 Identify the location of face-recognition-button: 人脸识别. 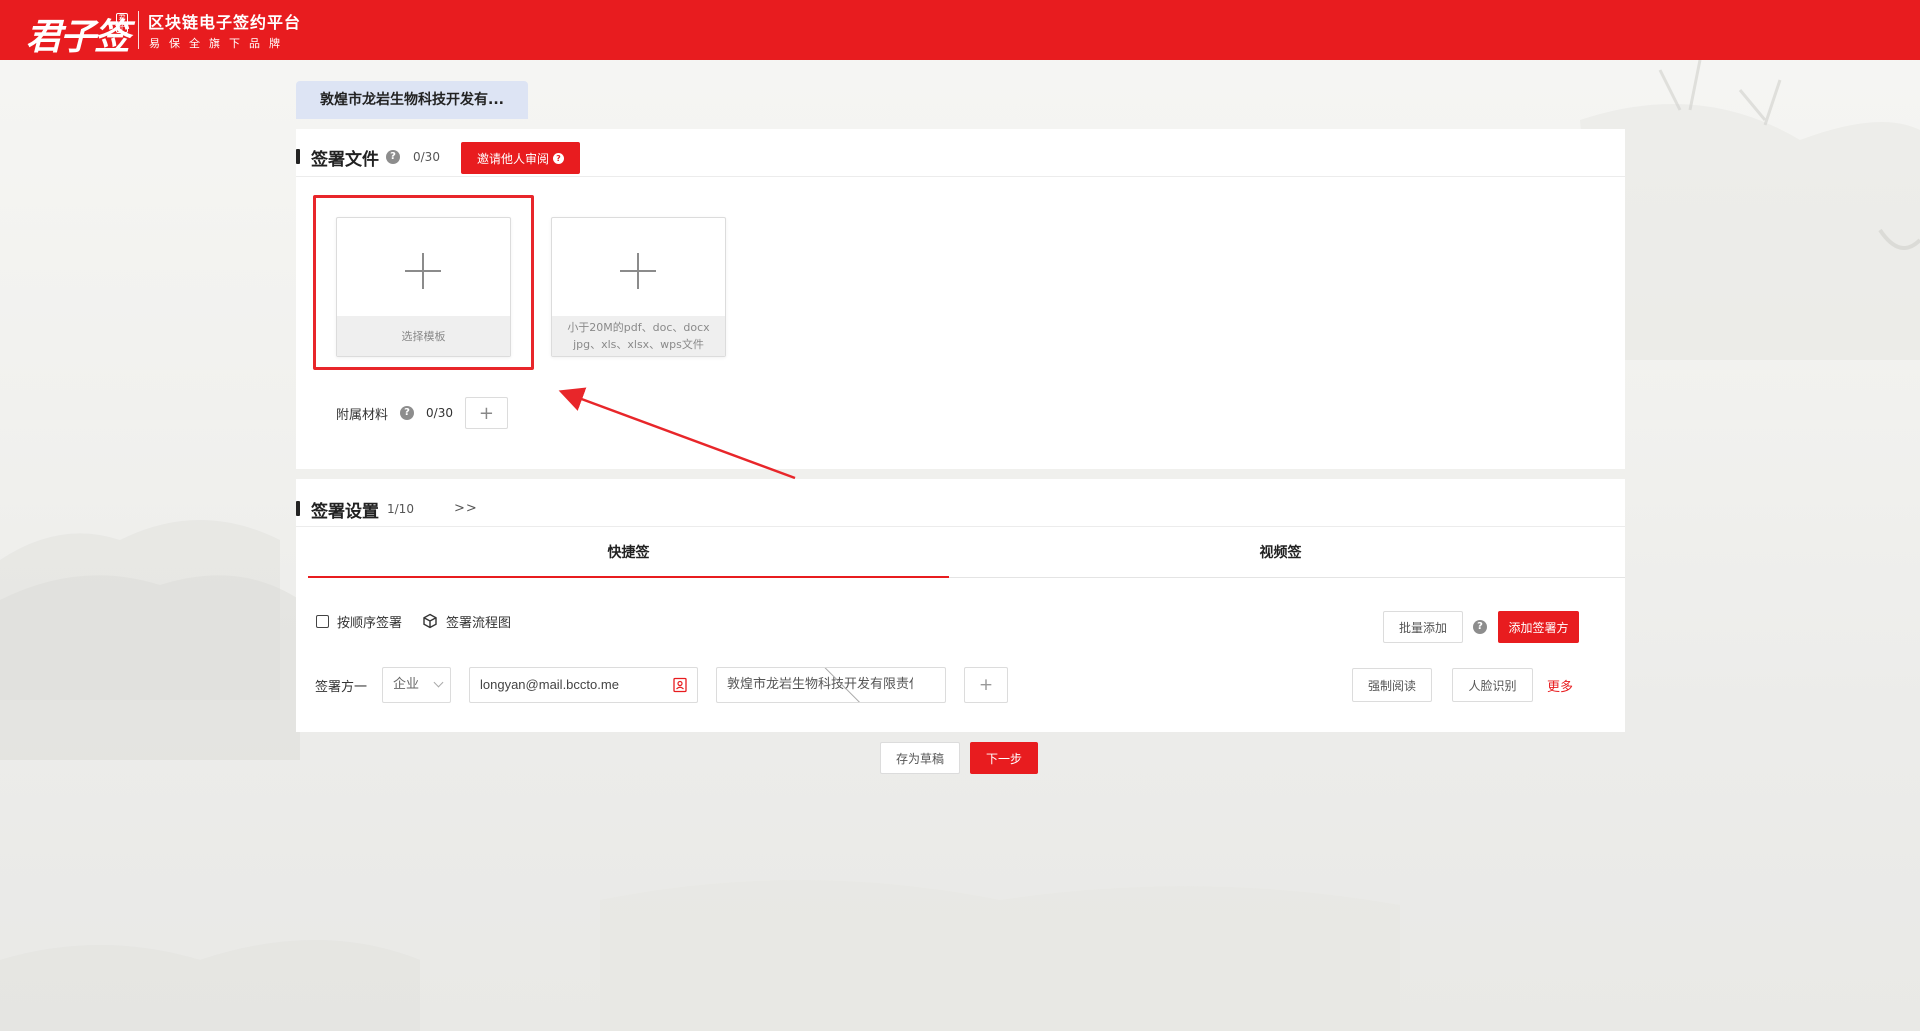
(1492, 685).